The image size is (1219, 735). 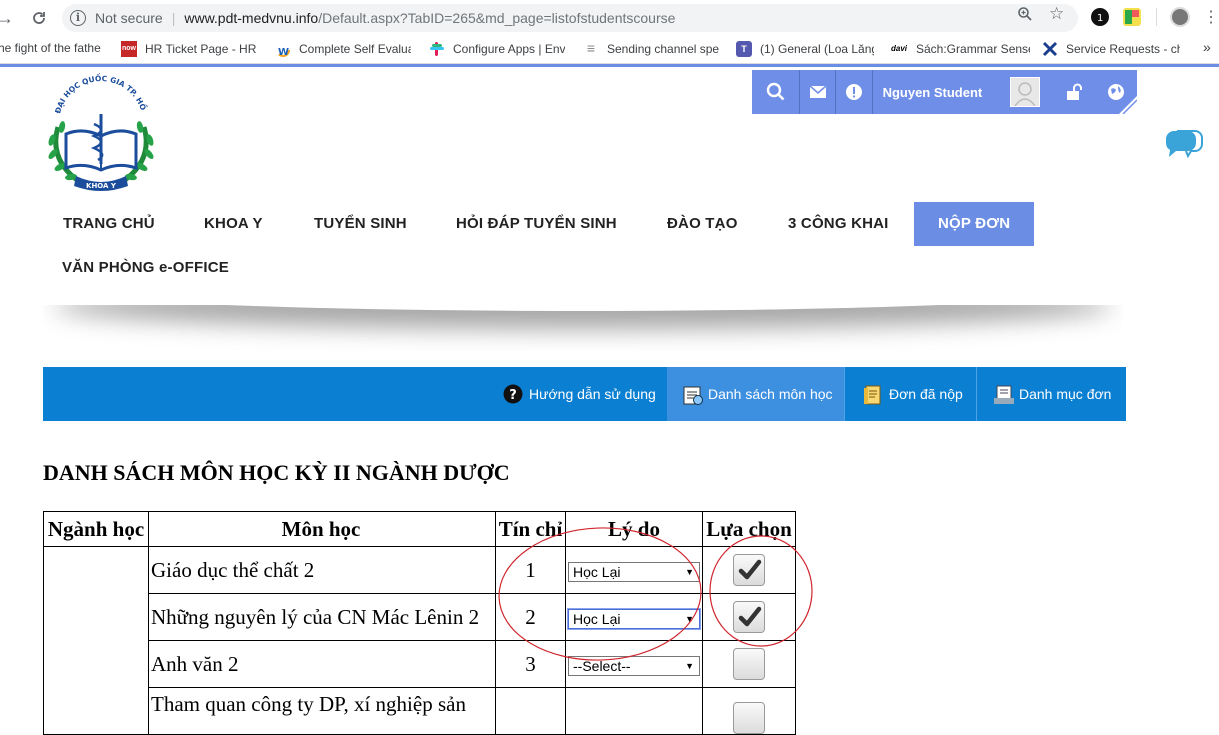 What do you see at coordinates (1024, 92) in the screenshot?
I see `avatar` at bounding box center [1024, 92].